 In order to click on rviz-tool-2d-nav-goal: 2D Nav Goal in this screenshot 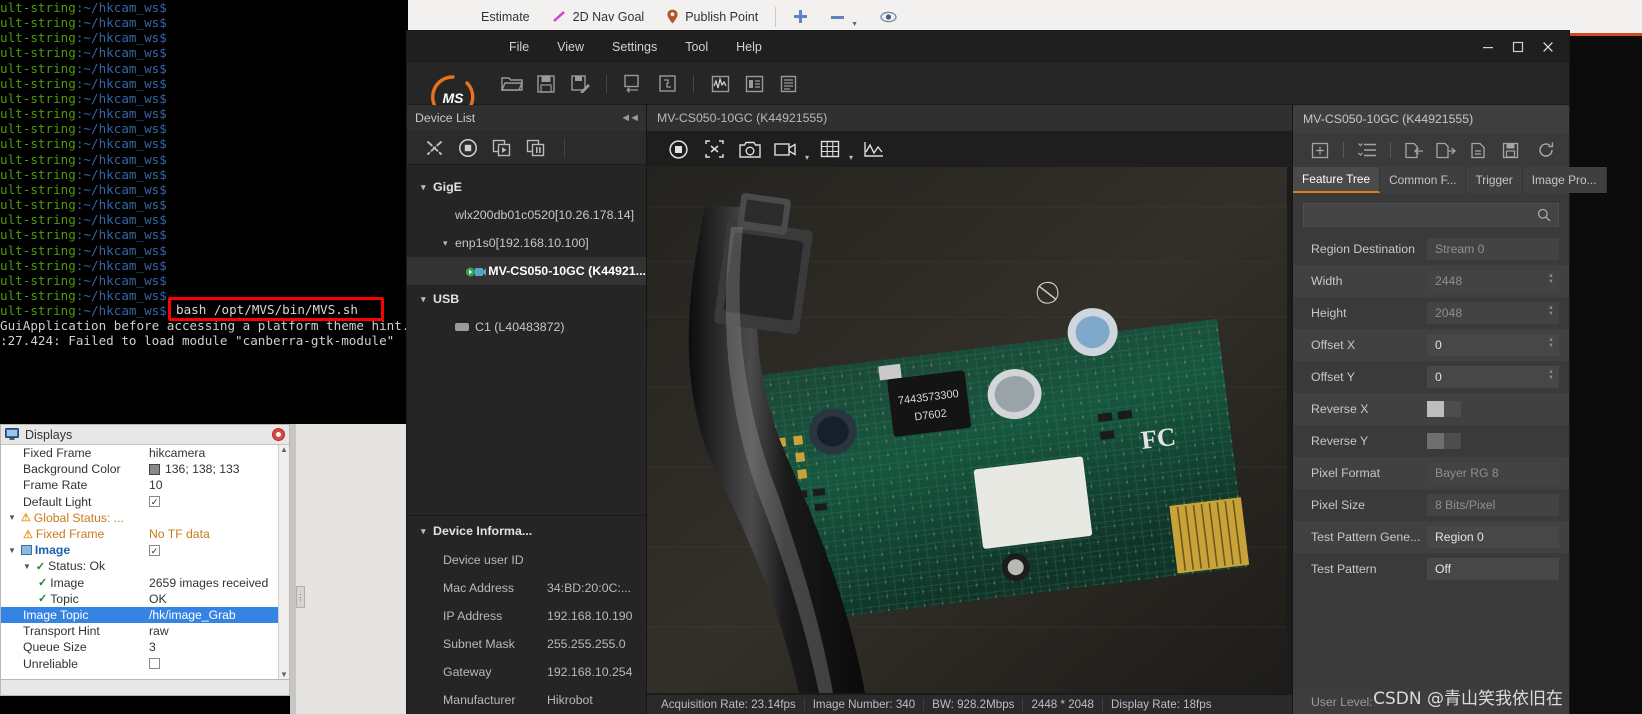, I will do `click(598, 17)`.